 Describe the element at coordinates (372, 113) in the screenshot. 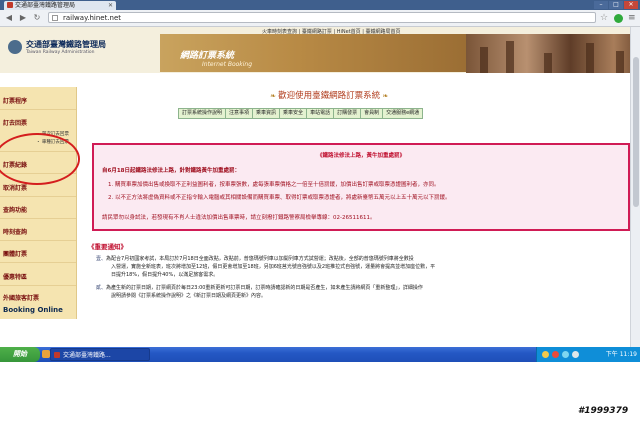

I see `menu-item-membership: 會員制` at that location.